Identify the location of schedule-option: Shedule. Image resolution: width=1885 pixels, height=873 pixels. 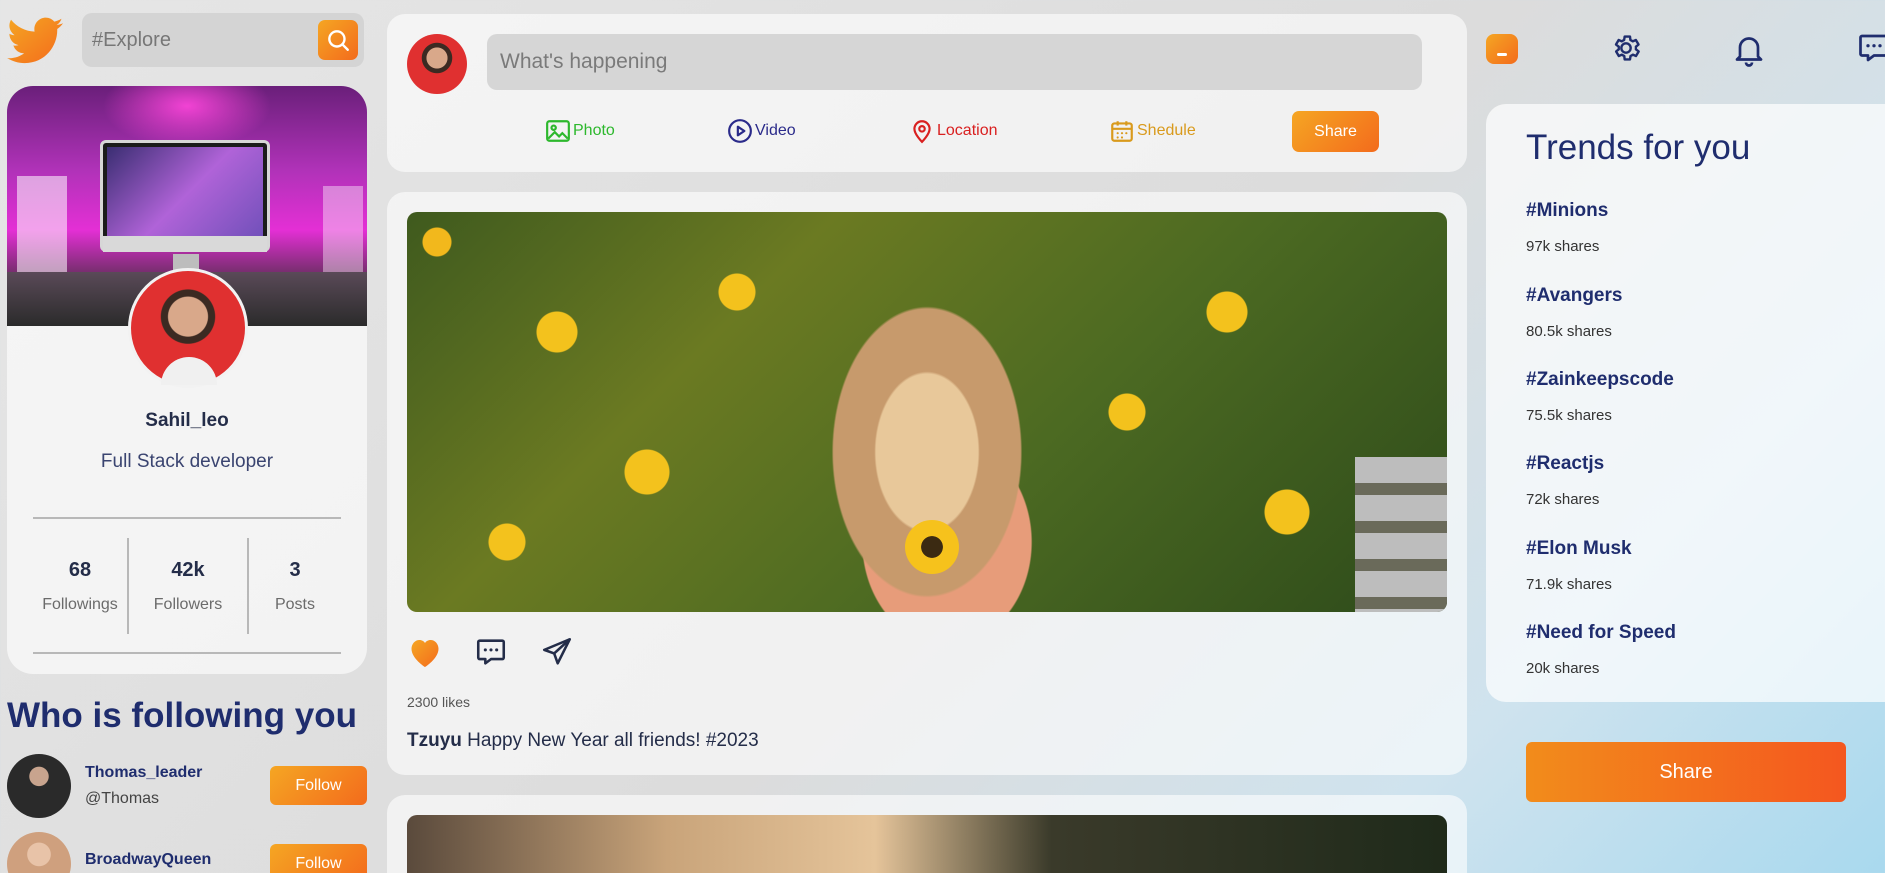
(1152, 131).